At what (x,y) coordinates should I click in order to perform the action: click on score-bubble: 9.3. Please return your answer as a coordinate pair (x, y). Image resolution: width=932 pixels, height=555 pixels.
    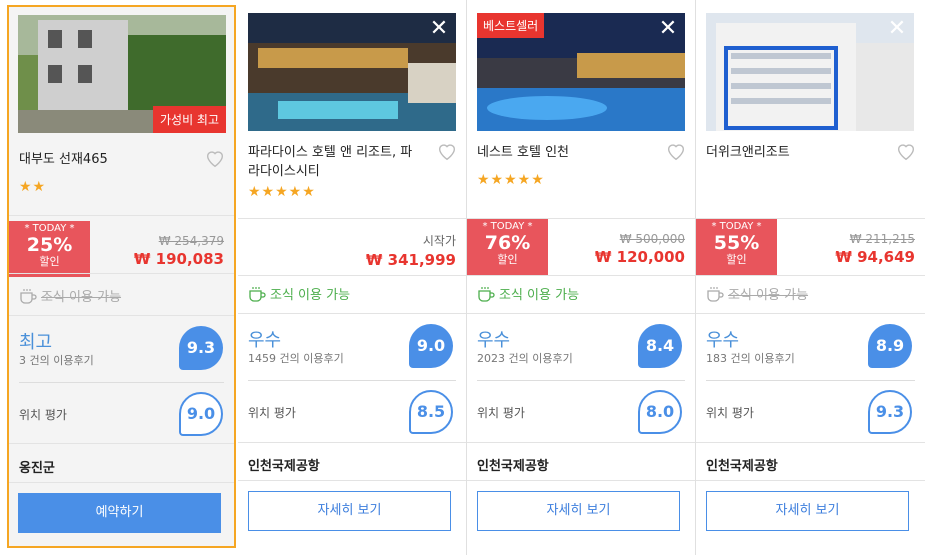
    Looking at the image, I should click on (201, 348).